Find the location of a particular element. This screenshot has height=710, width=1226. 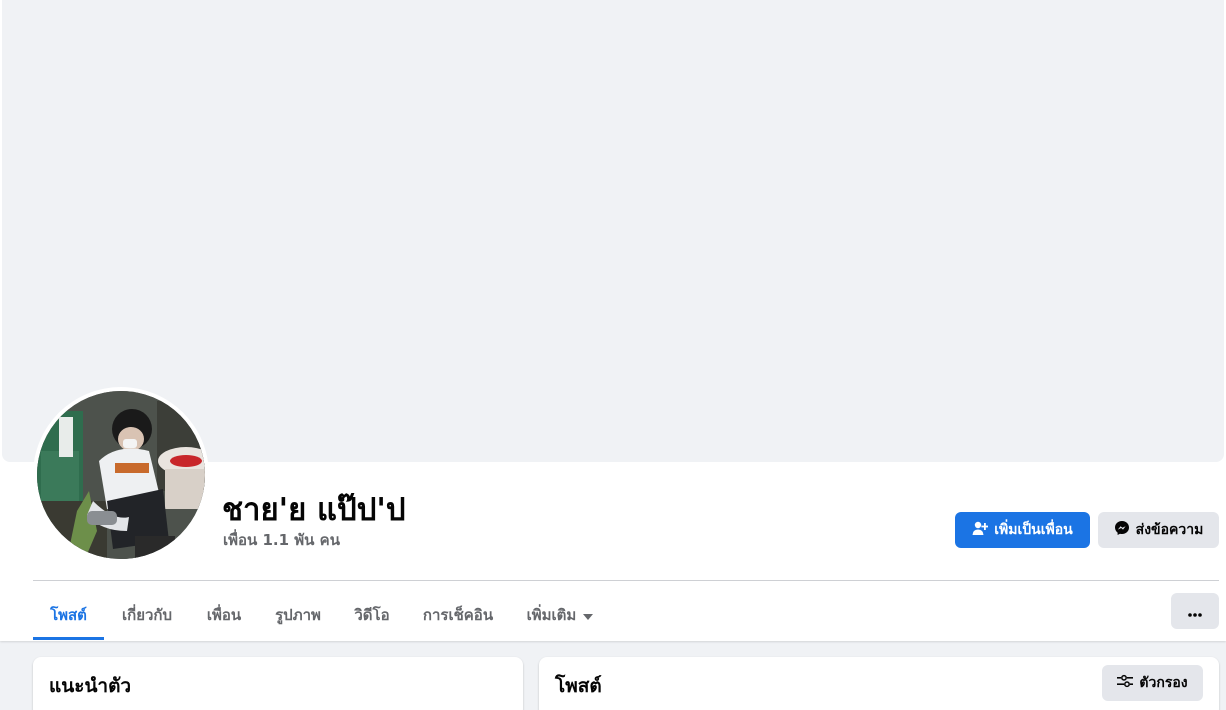

tab-videos: วิดีโอ is located at coordinates (372, 615).